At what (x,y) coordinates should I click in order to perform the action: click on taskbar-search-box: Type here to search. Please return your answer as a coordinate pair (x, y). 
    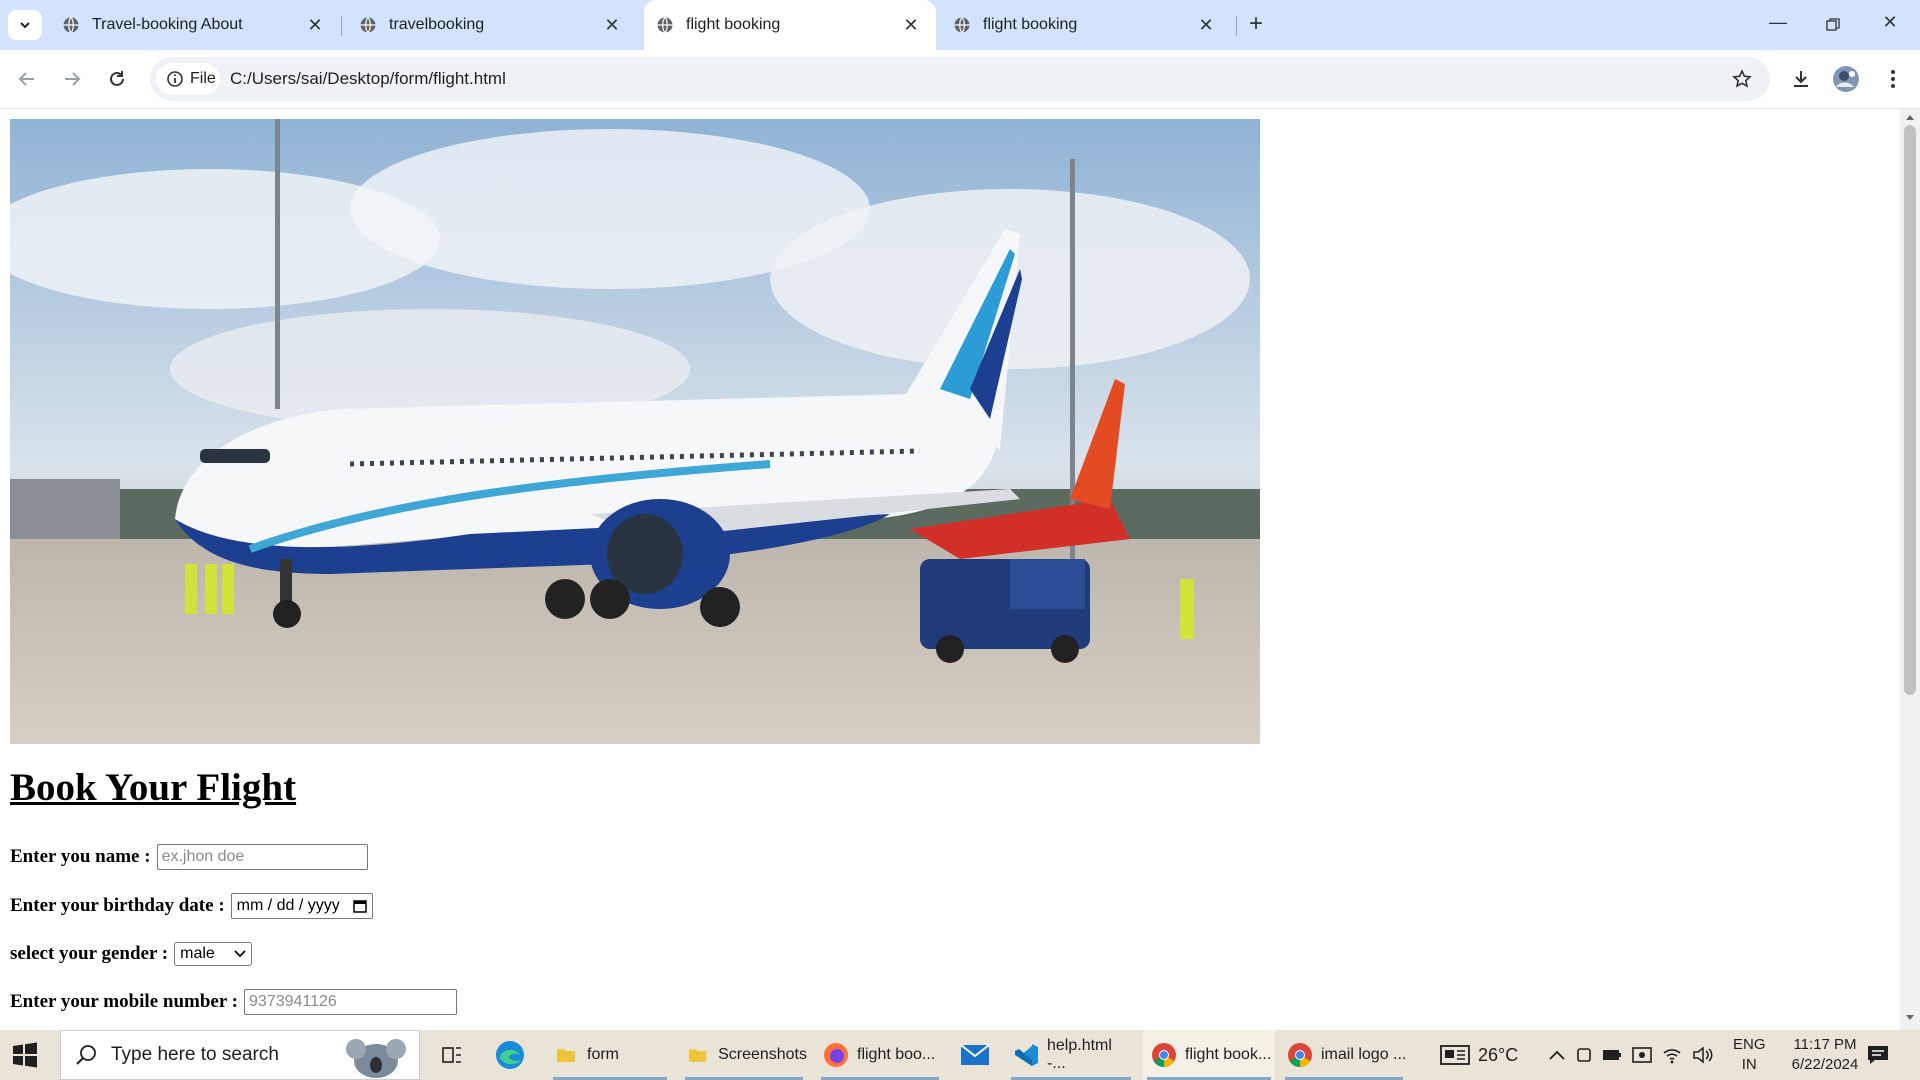
    Looking at the image, I should click on (240, 1055).